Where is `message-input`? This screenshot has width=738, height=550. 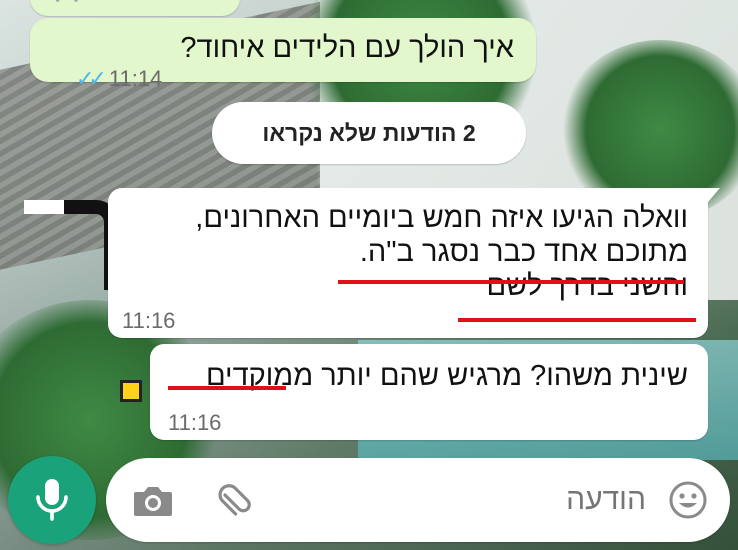 message-input is located at coordinates (496, 500).